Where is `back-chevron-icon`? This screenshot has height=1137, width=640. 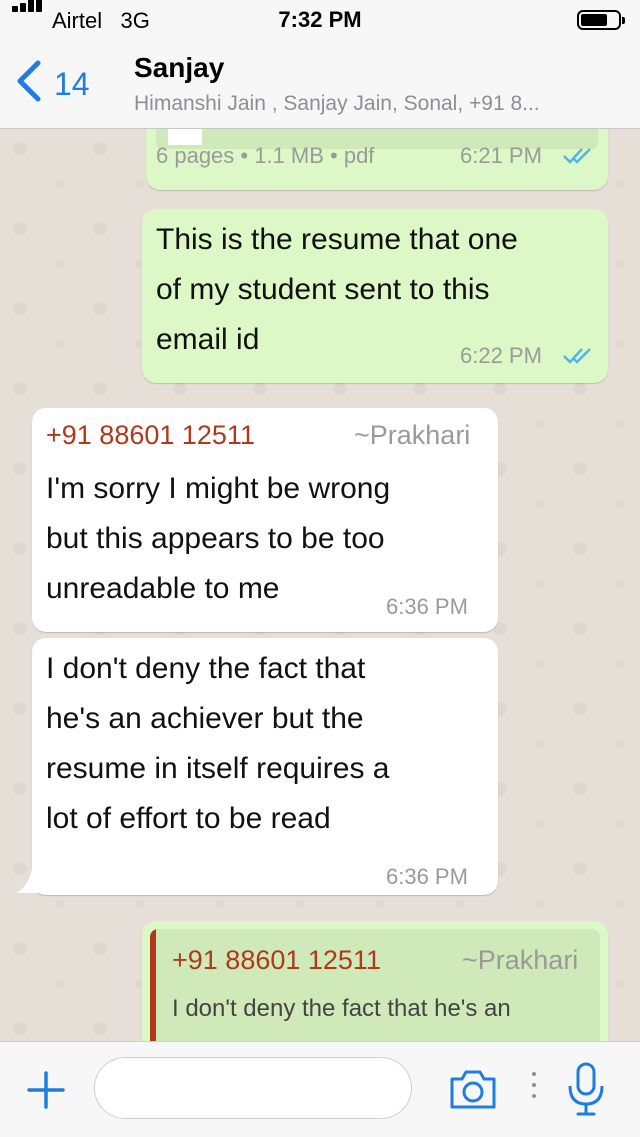
back-chevron-icon is located at coordinates (29, 81).